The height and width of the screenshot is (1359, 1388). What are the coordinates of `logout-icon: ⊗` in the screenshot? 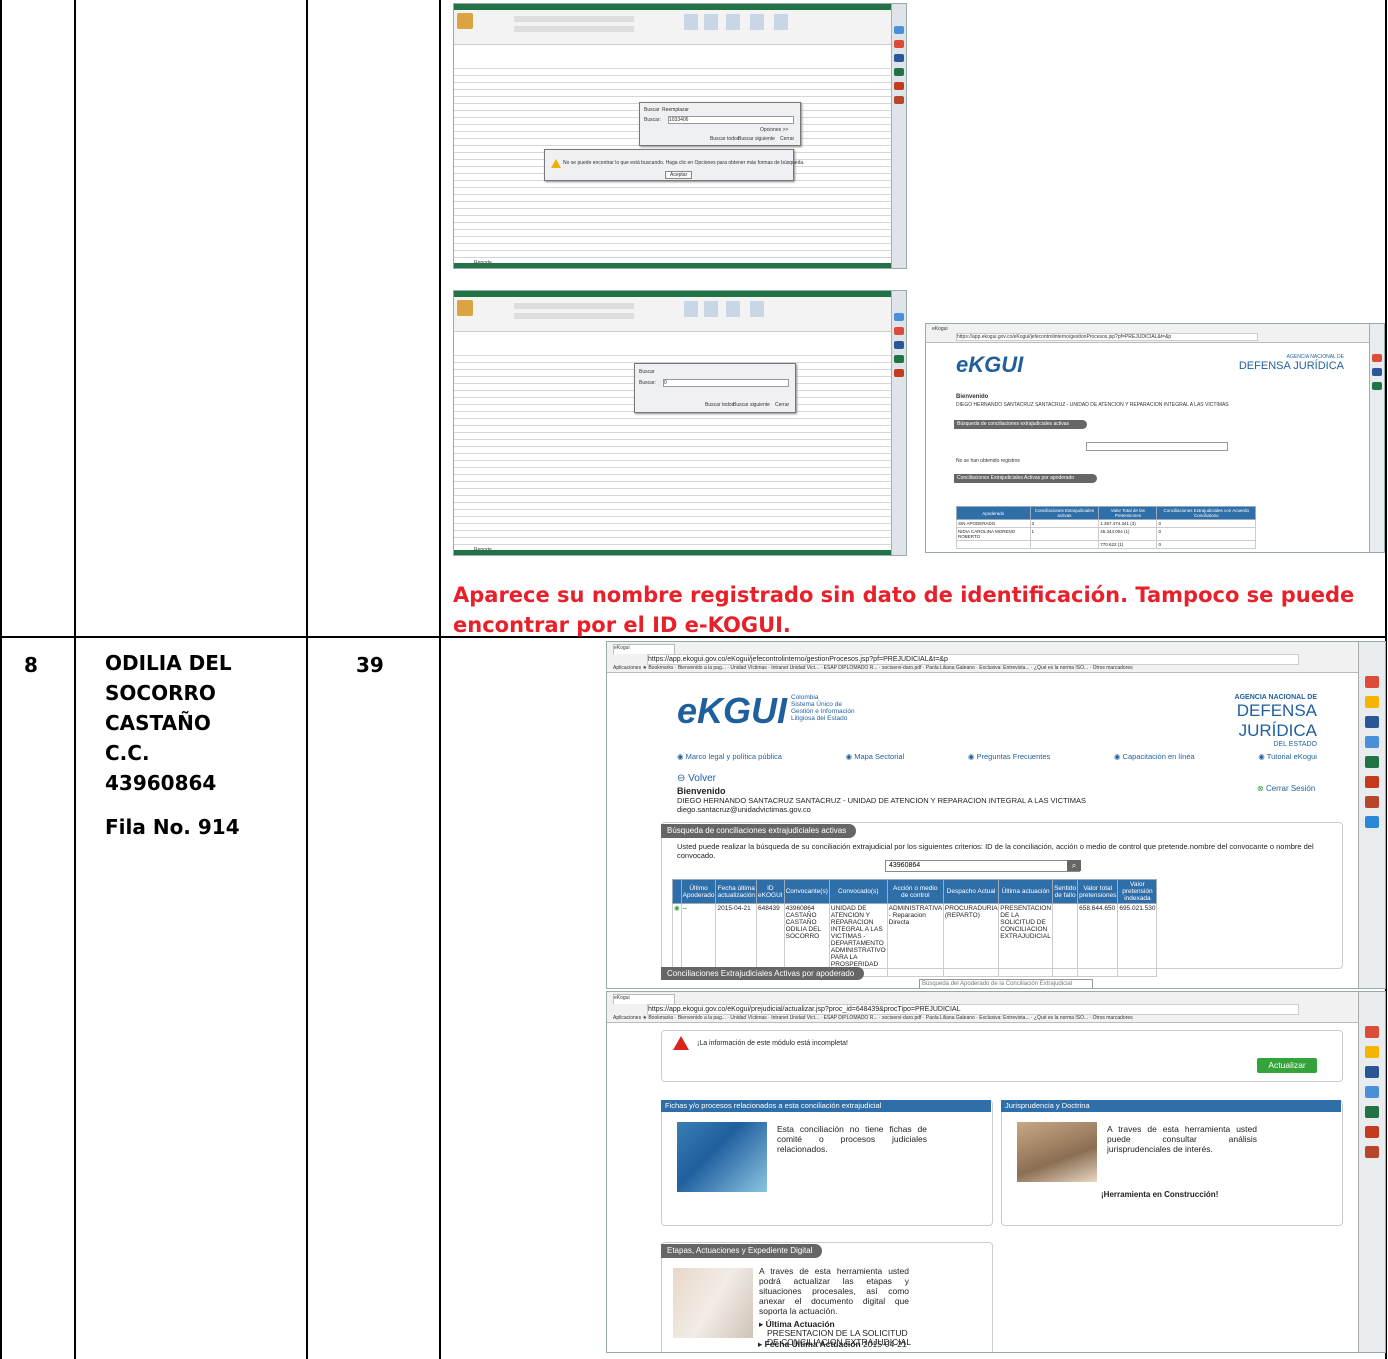 It's located at (1260, 788).